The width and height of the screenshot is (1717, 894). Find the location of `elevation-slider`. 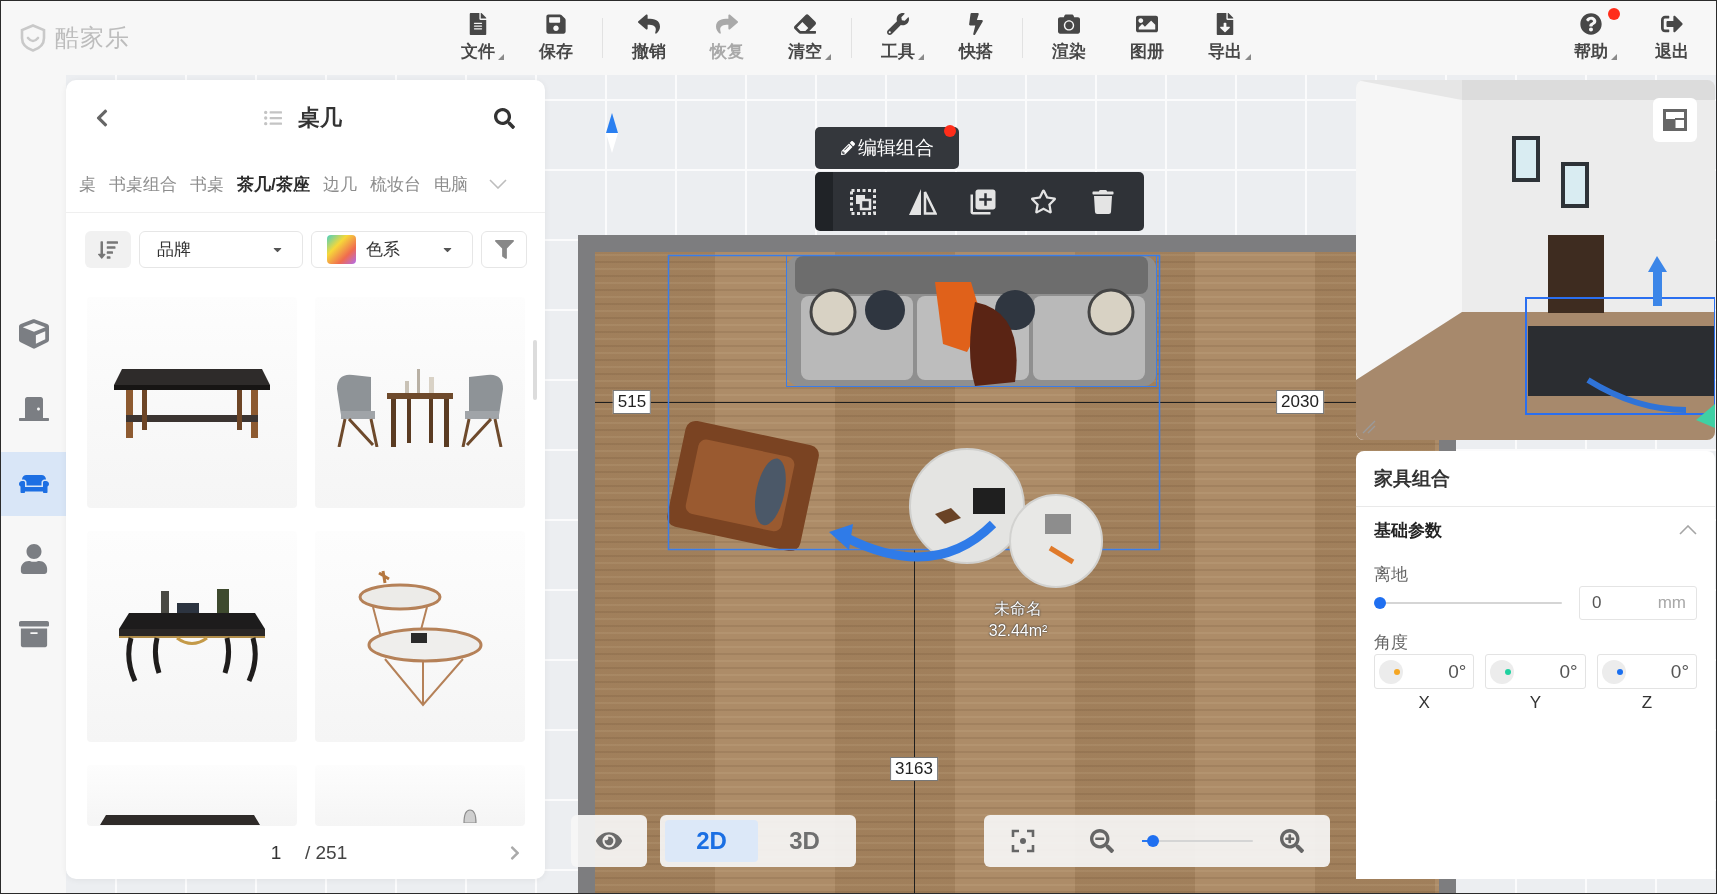

elevation-slider is located at coordinates (1468, 603).